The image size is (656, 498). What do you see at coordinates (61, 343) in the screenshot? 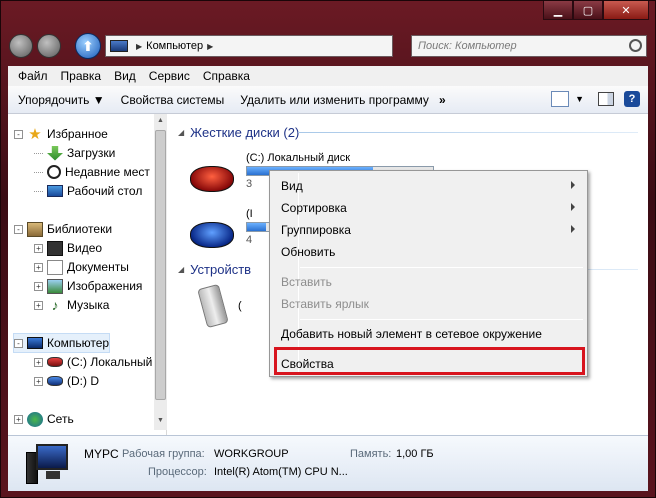
I see `tree-item-computer: - Компьютер` at bounding box center [61, 343].